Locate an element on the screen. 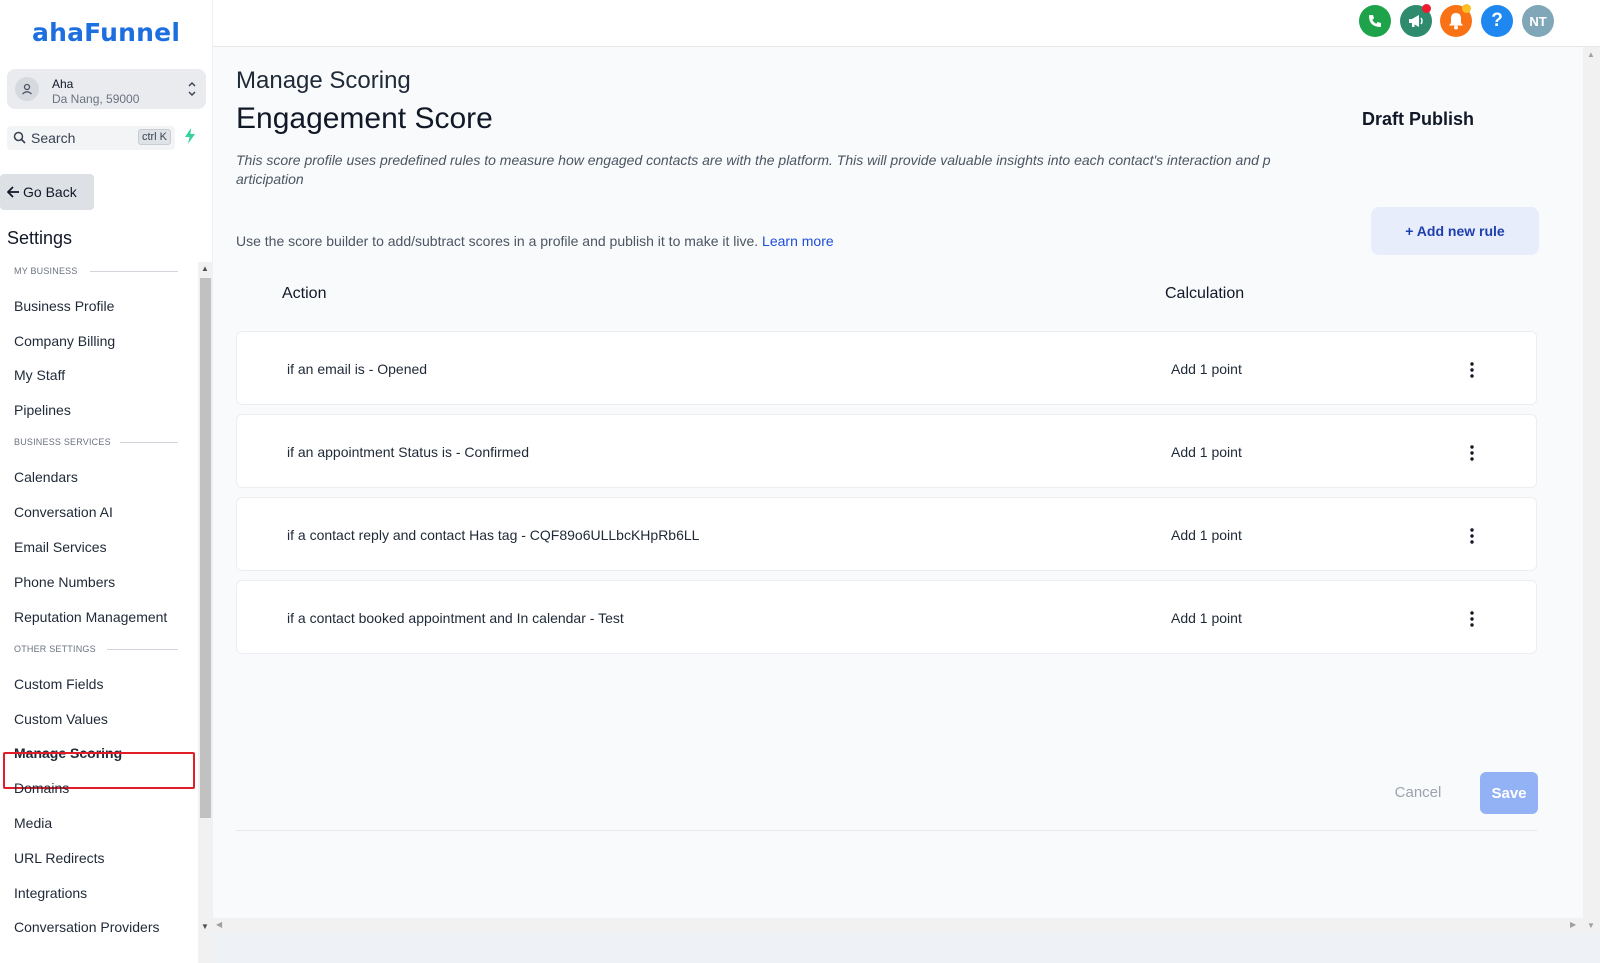  phone-button is located at coordinates (1375, 21).